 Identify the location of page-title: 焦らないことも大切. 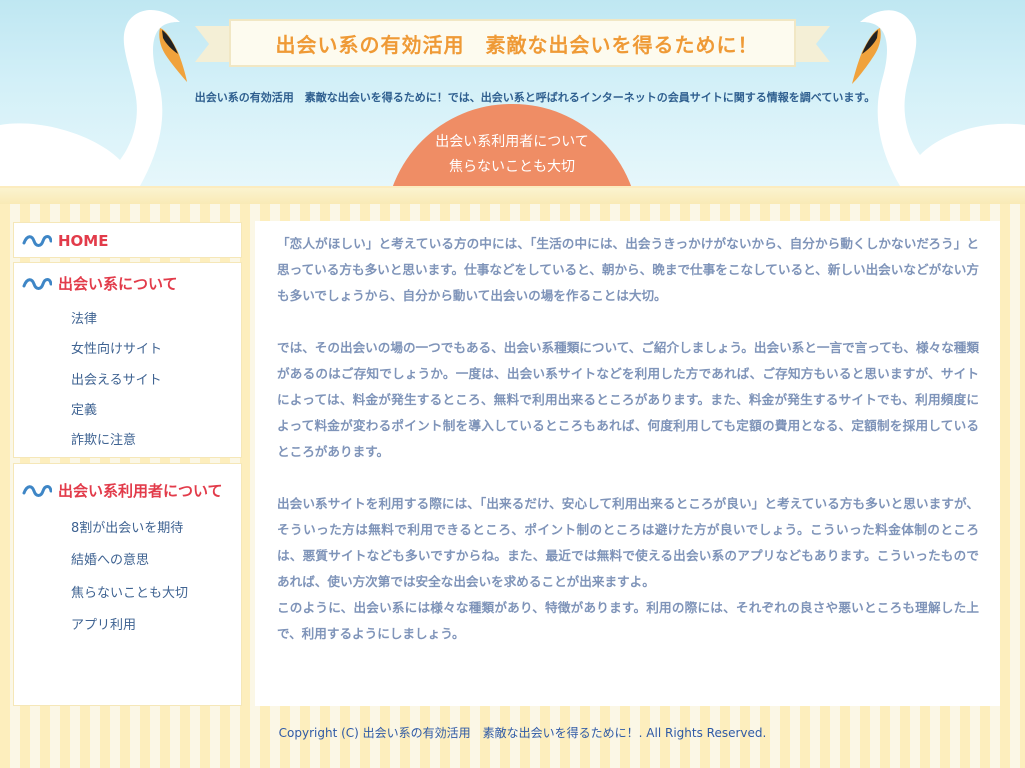
(512, 167).